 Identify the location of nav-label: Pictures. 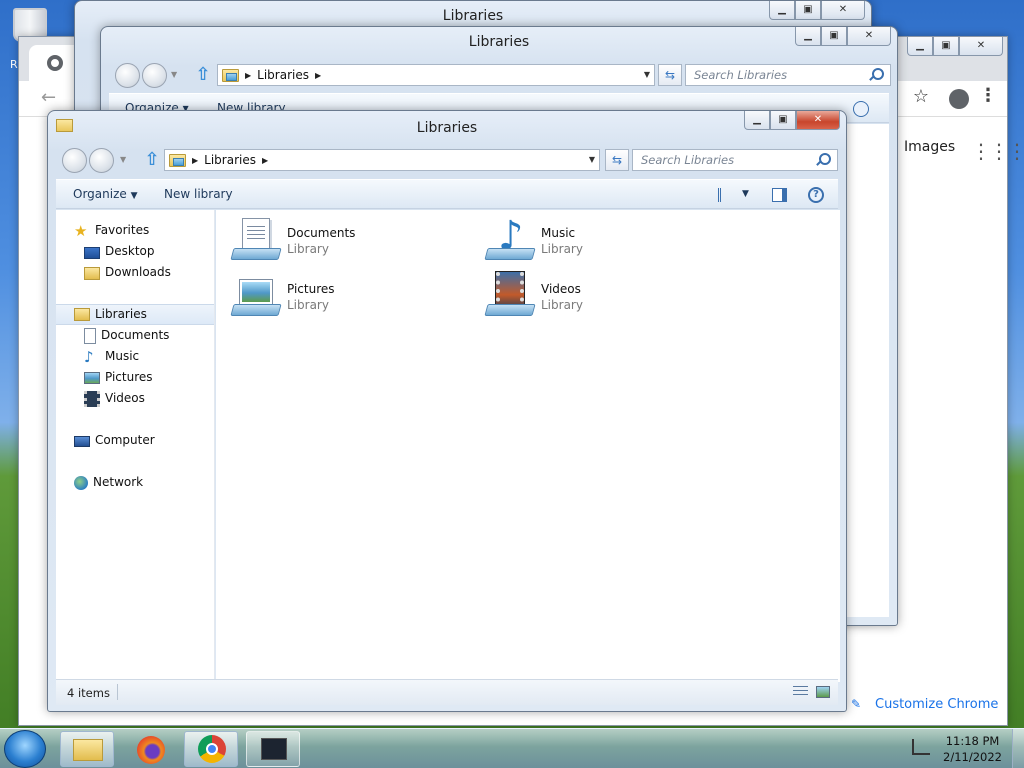
(129, 377).